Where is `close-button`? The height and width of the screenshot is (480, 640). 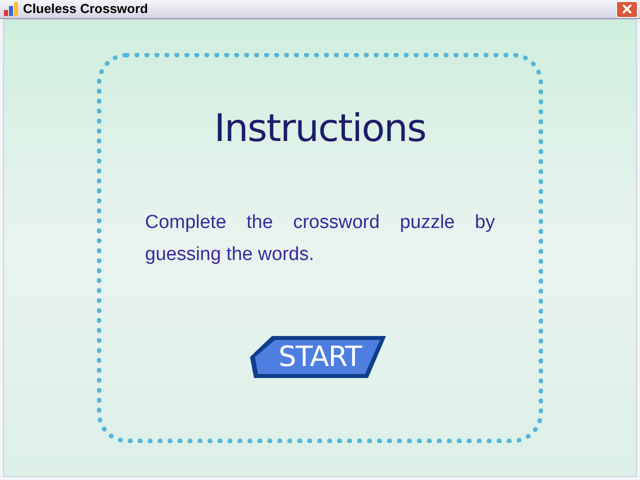
close-button is located at coordinates (627, 9).